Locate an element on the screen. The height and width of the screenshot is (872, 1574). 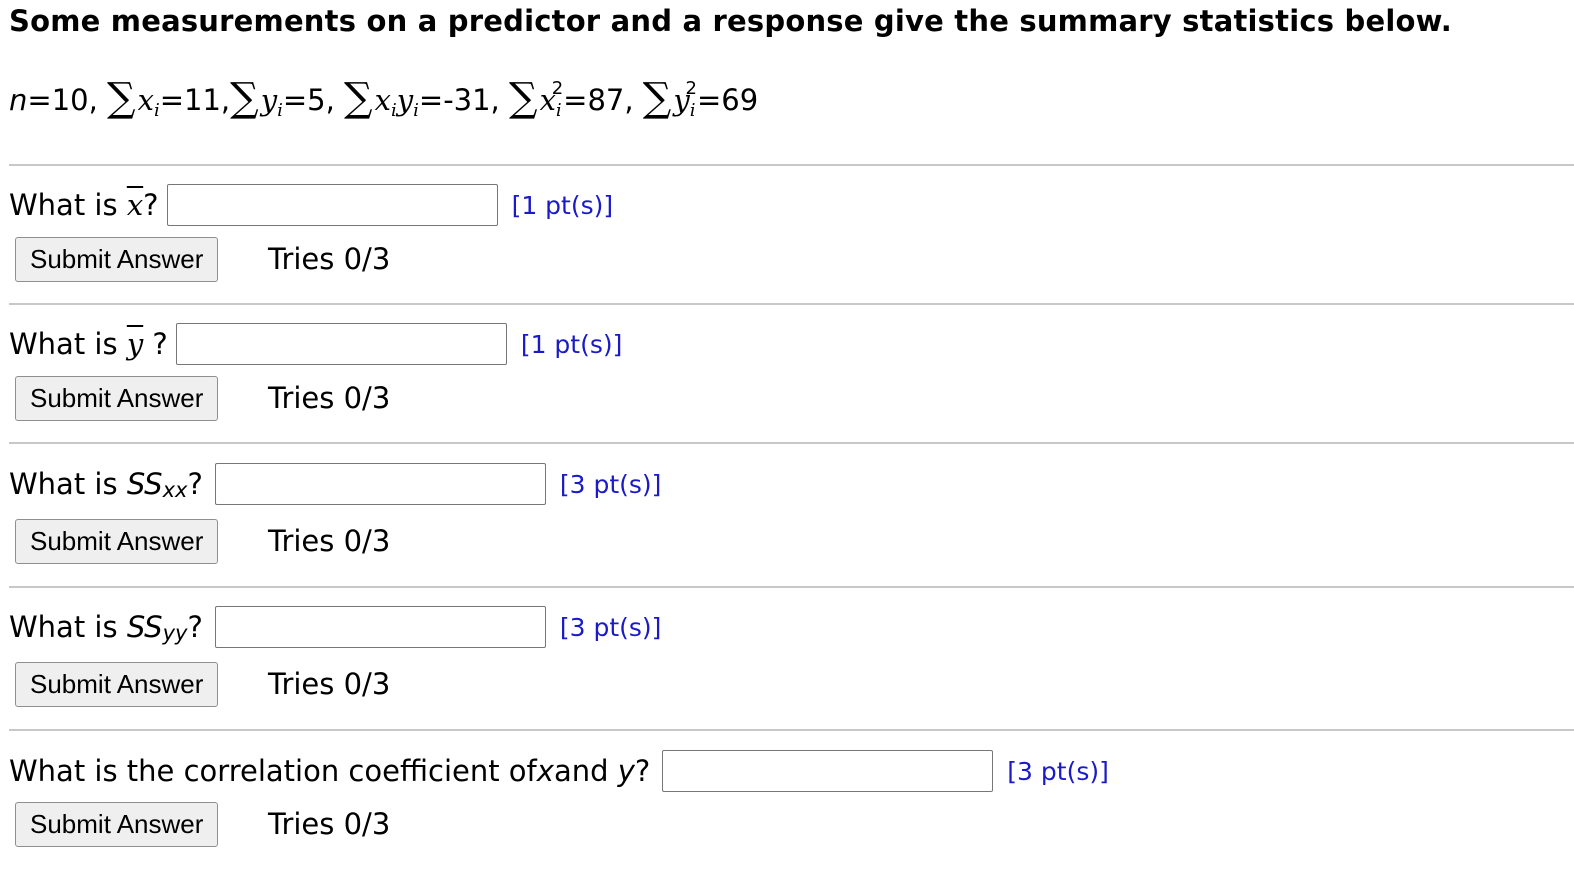
sum-y-index: i is located at coordinates (280, 110).